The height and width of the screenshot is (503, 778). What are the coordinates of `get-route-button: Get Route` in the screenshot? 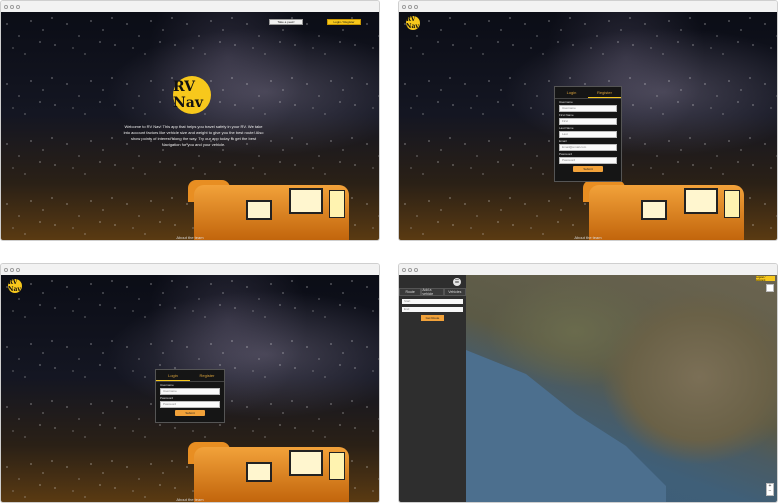 It's located at (432, 318).